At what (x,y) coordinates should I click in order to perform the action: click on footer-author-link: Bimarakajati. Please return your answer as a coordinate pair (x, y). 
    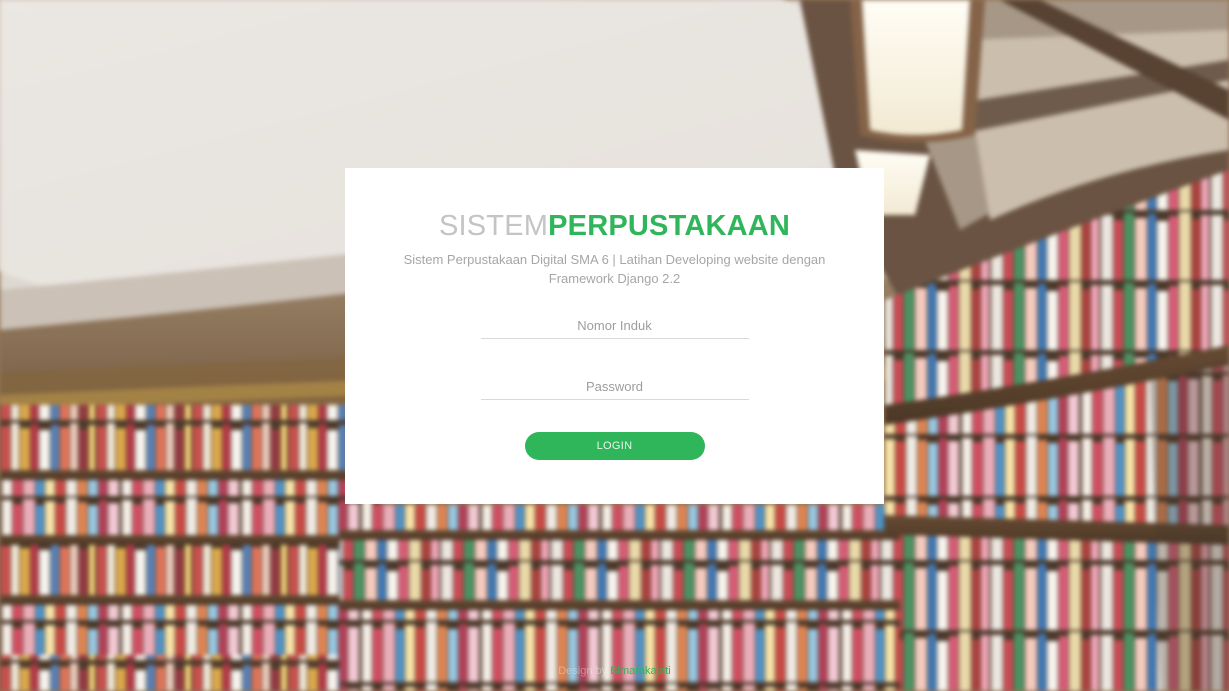
    Looking at the image, I should click on (640, 671).